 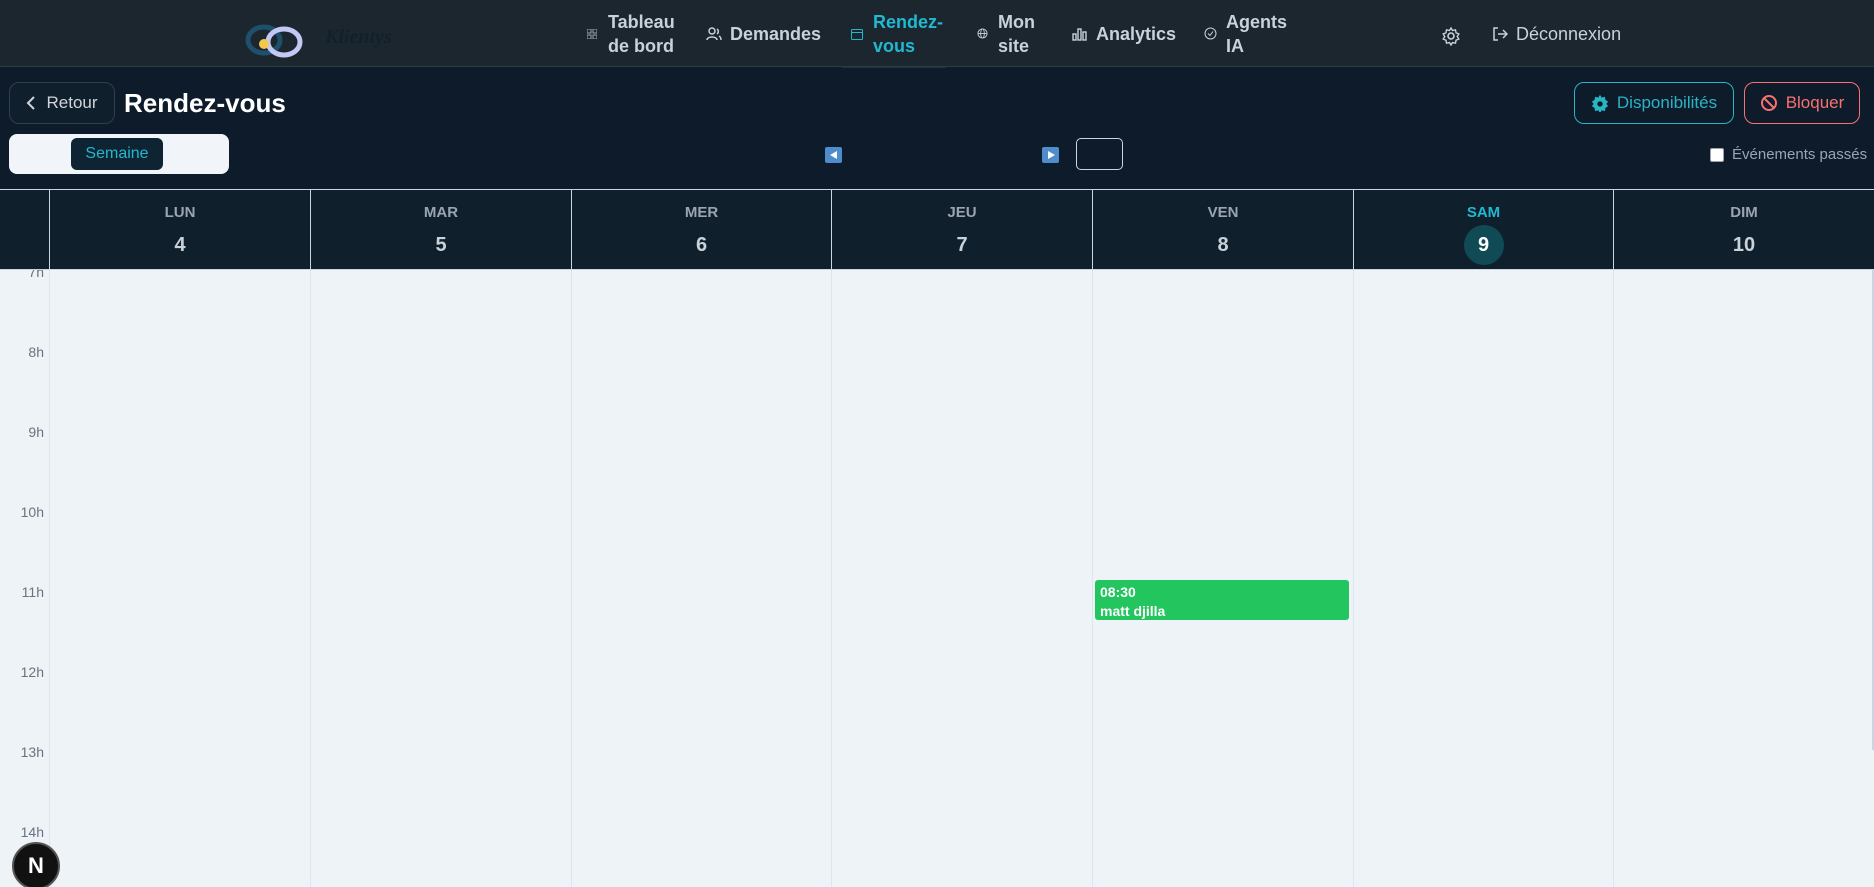 What do you see at coordinates (908, 33) in the screenshot?
I see `nav-label: Rendez-vous` at bounding box center [908, 33].